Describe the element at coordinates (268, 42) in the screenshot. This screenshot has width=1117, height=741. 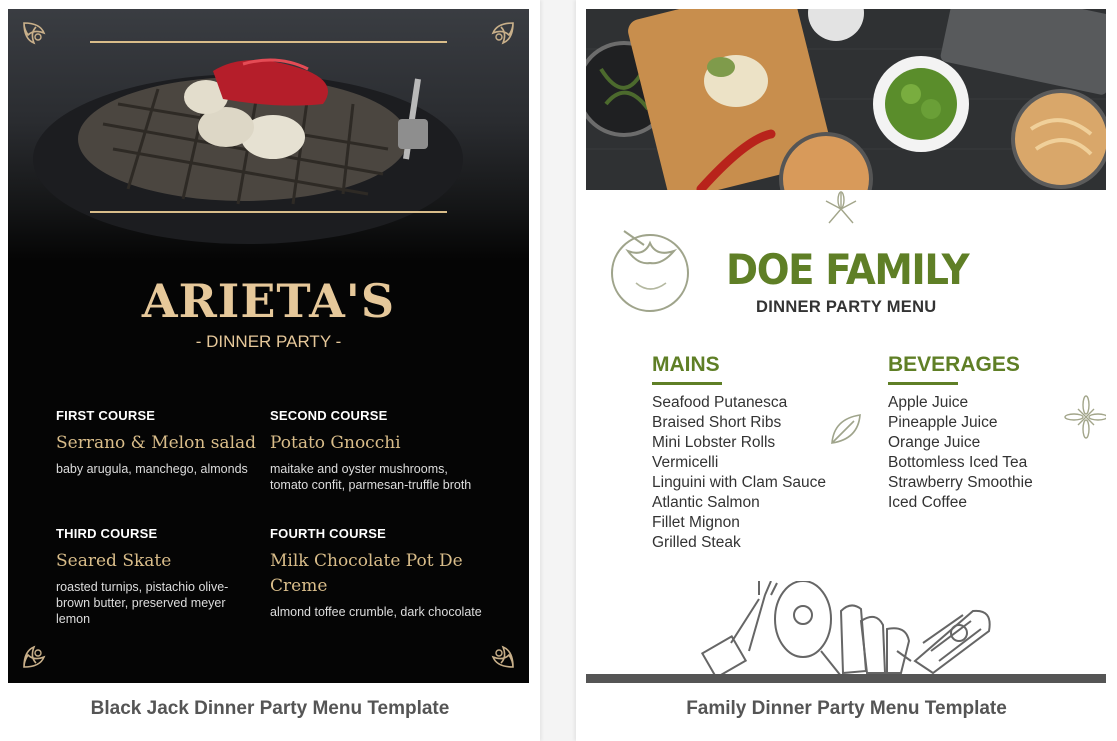
I see `top-gold-divider` at that location.